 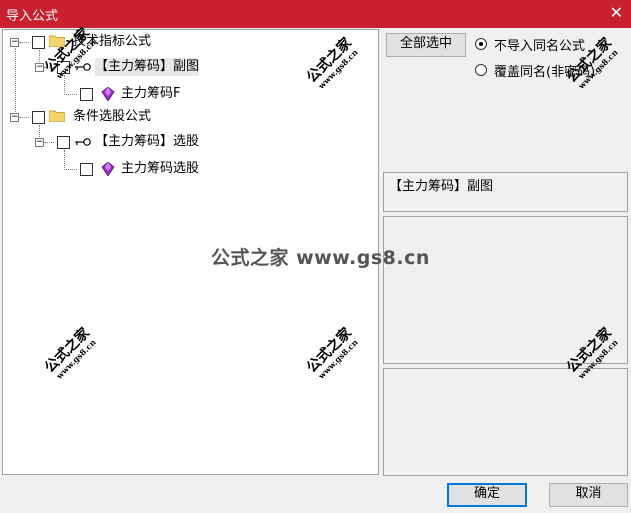 I want to click on tree-label: 【主力筹码】副图, so click(x=147, y=67).